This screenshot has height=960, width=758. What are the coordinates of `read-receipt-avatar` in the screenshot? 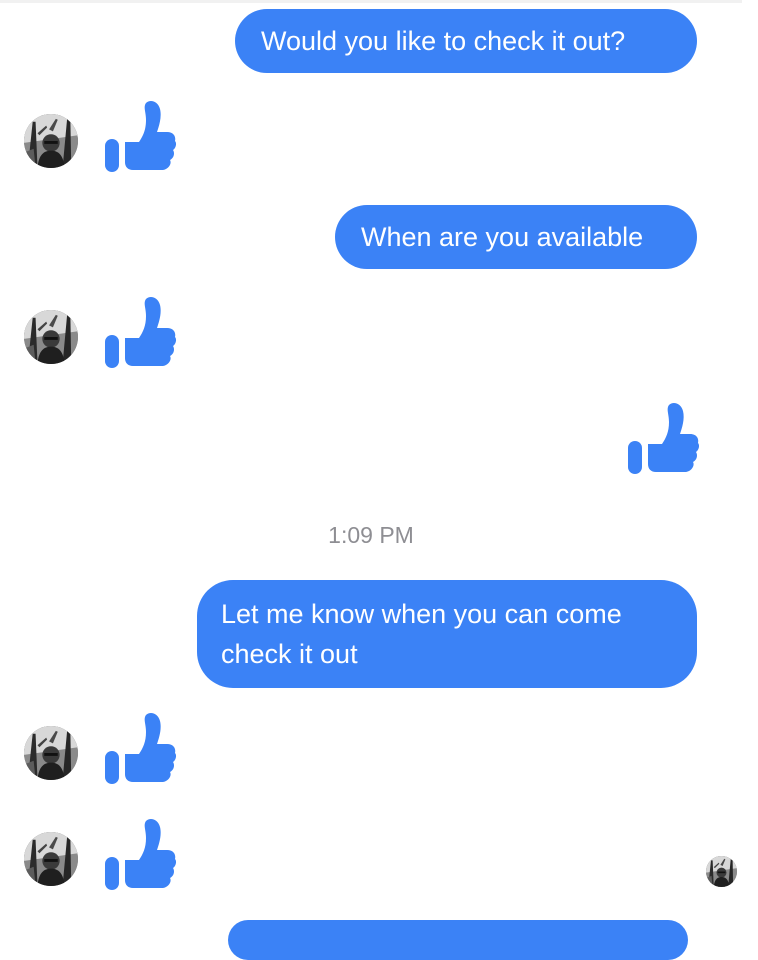 It's located at (721, 871).